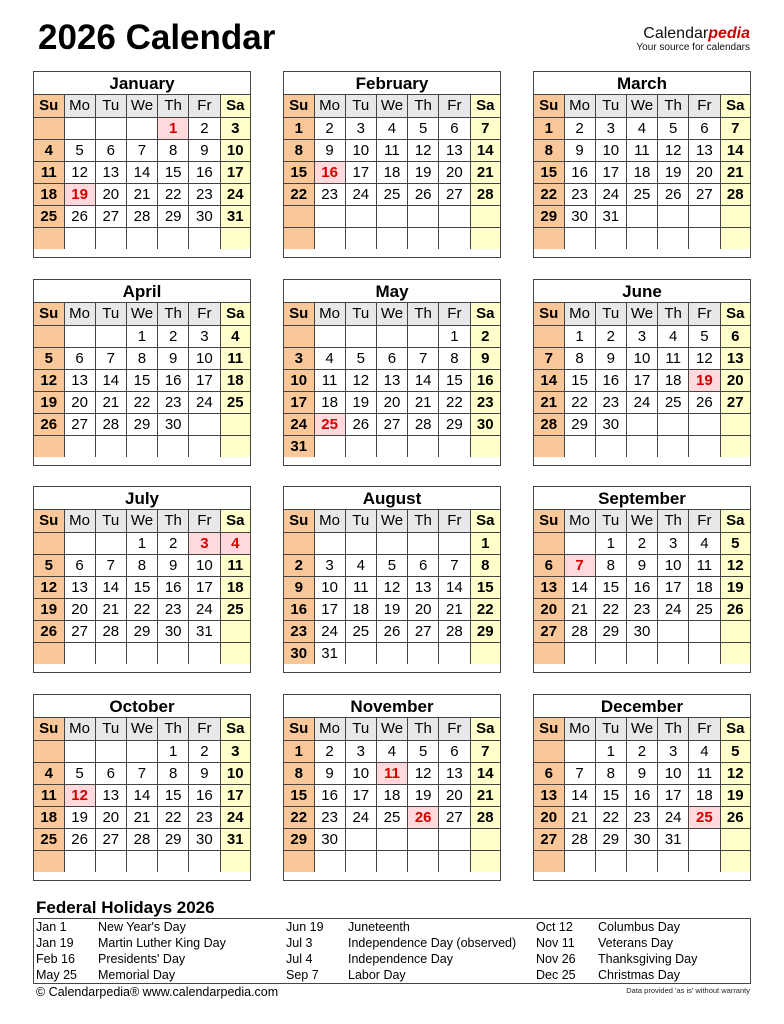 This screenshot has width=784, height=1024. What do you see at coordinates (642, 498) in the screenshot?
I see `month-name: September` at bounding box center [642, 498].